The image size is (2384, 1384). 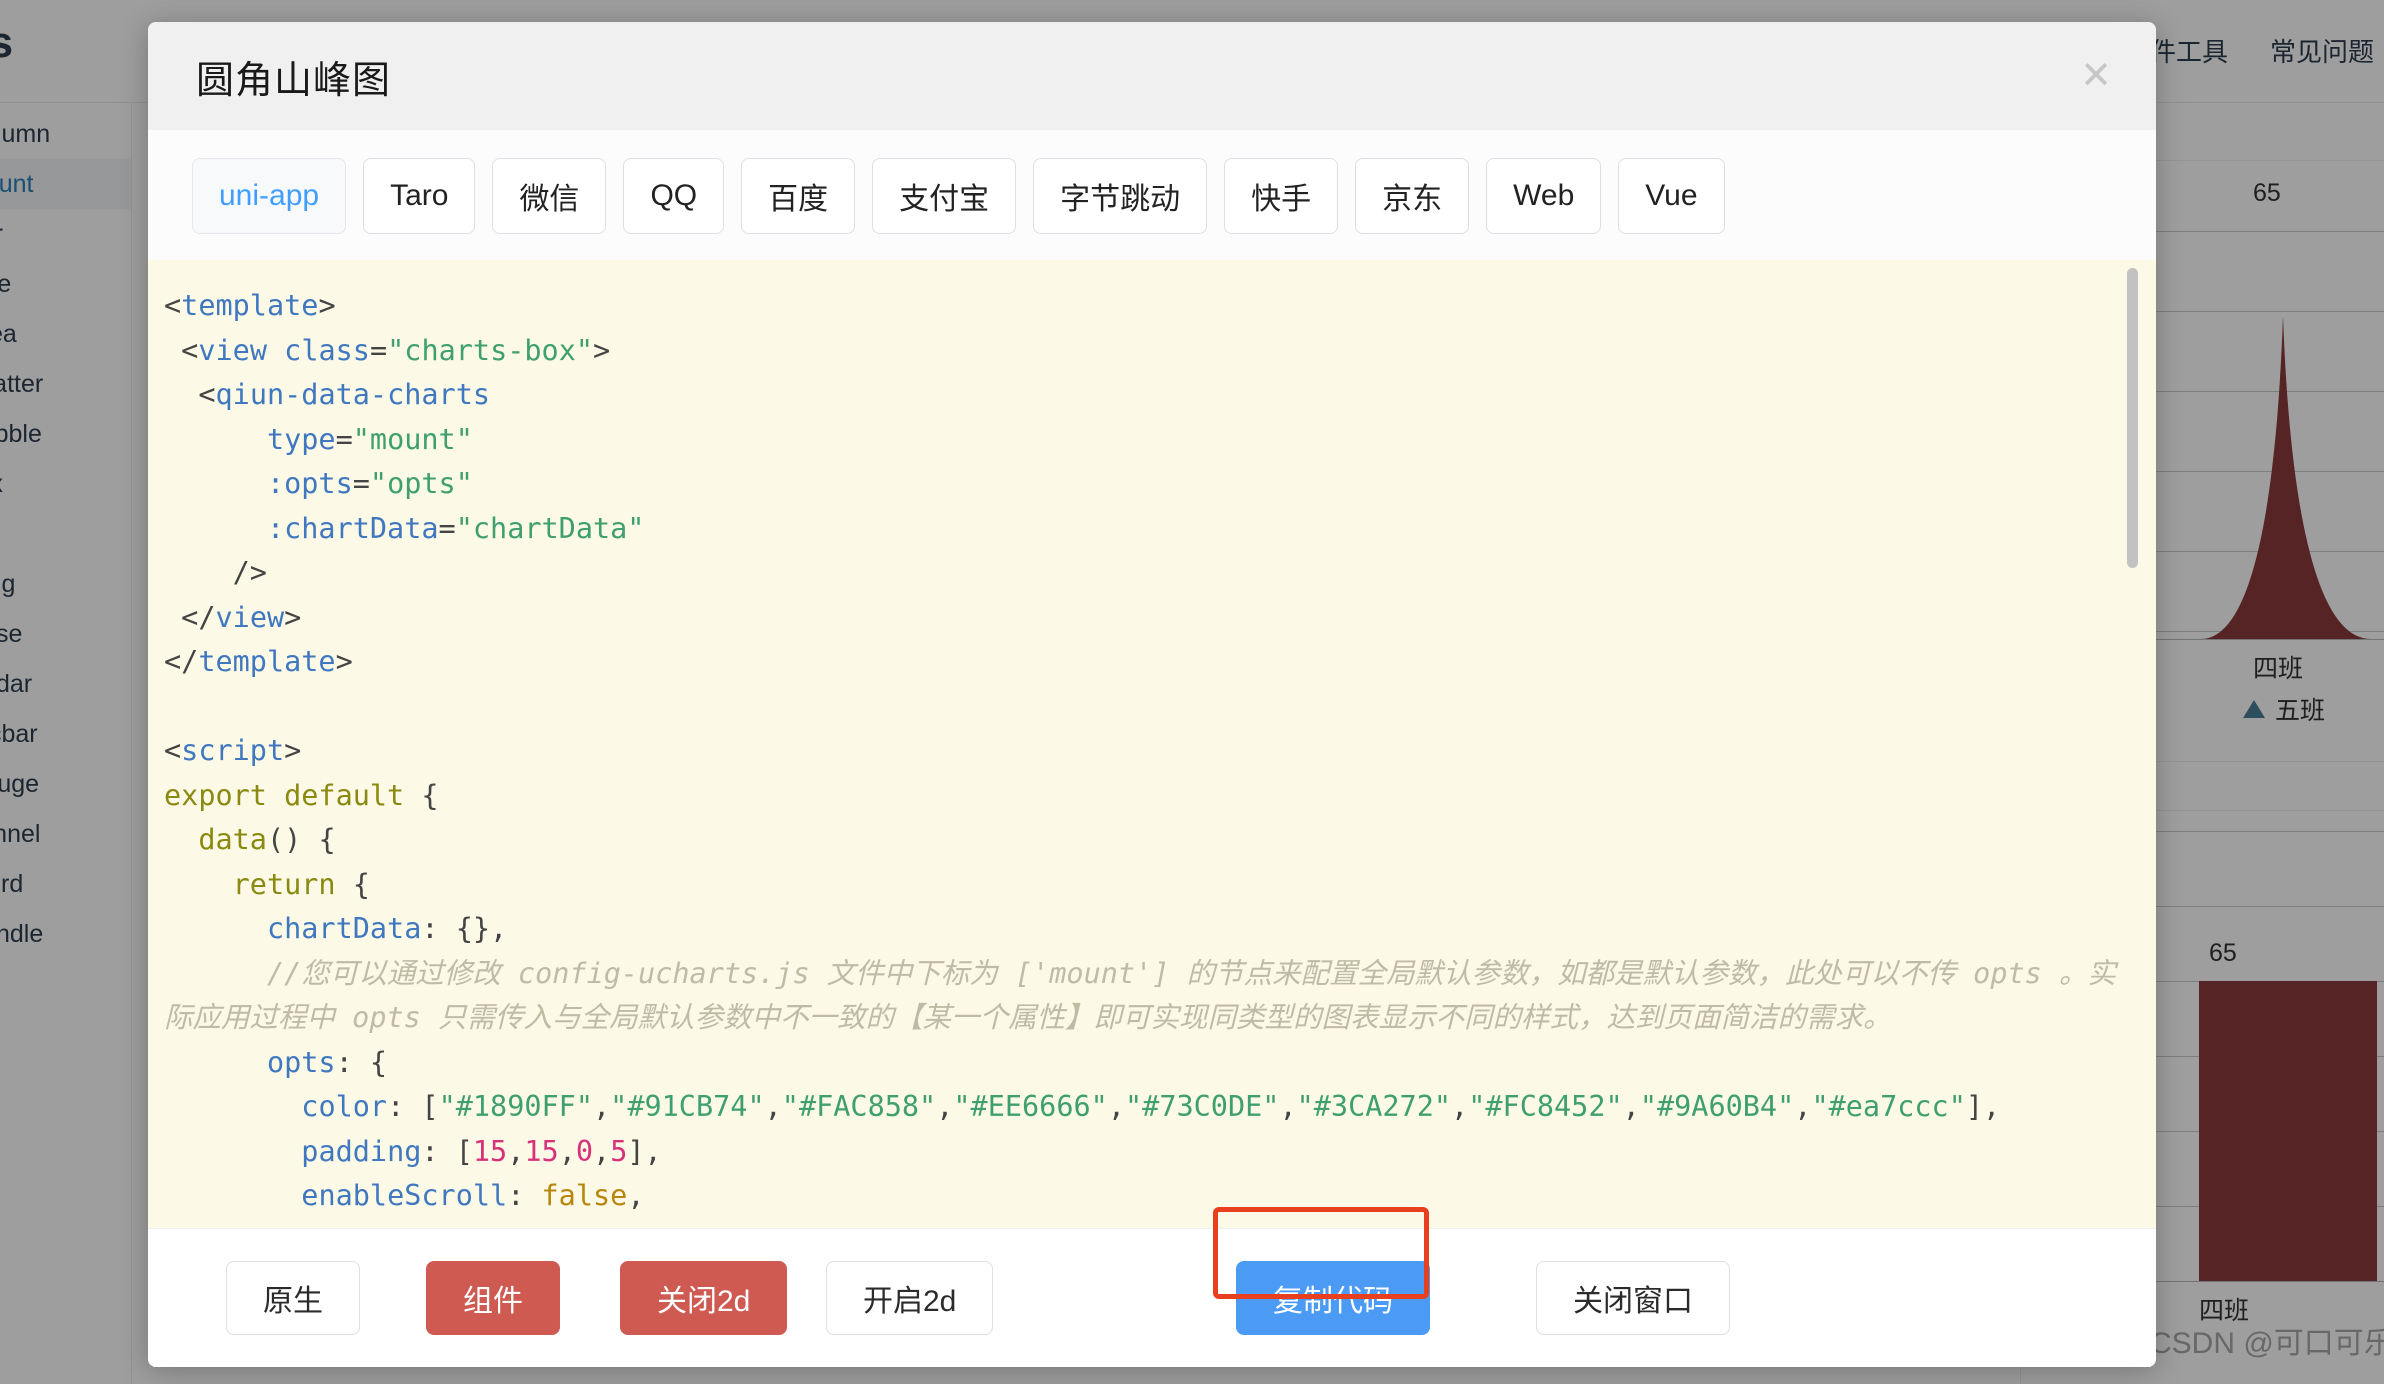 I want to click on tab-jd: 京东, so click(x=1412, y=196).